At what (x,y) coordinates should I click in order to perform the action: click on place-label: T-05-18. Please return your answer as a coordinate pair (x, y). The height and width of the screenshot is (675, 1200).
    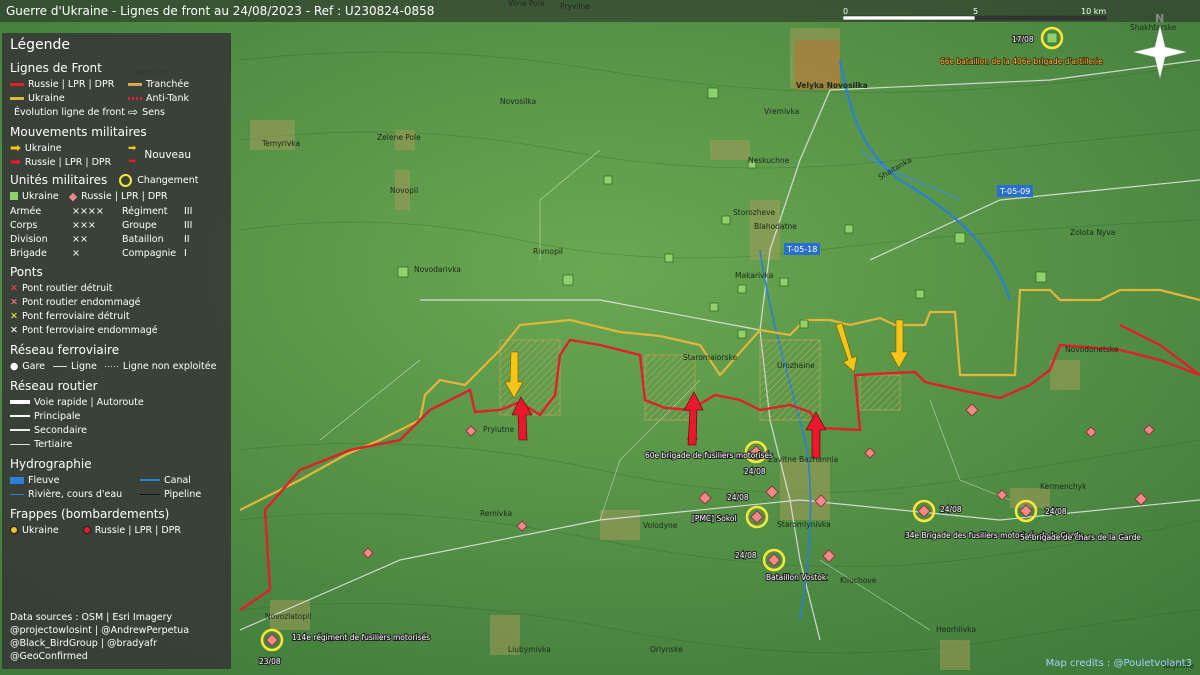
    Looking at the image, I should click on (801, 249).